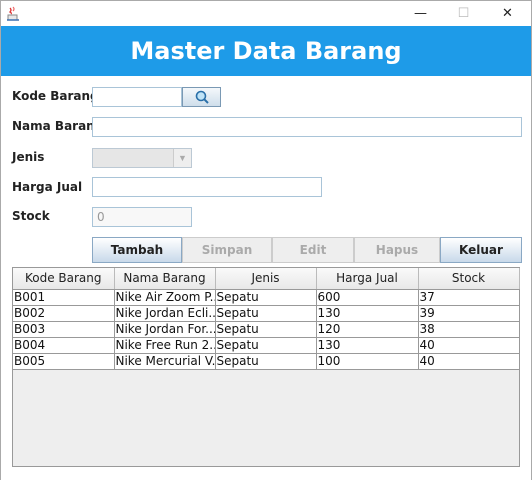  I want to click on table-row: B004 Nike Free Run 2... Sepatu 130 40, so click(266, 345).